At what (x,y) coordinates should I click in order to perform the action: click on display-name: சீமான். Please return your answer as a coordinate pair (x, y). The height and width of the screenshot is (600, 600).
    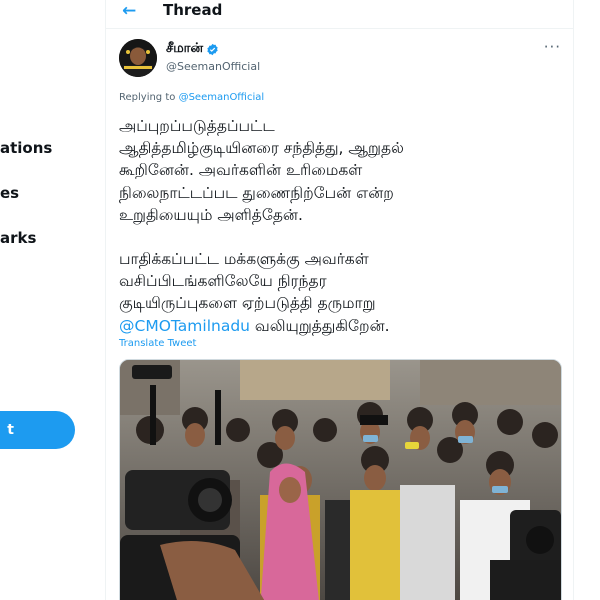
    Looking at the image, I should click on (184, 49).